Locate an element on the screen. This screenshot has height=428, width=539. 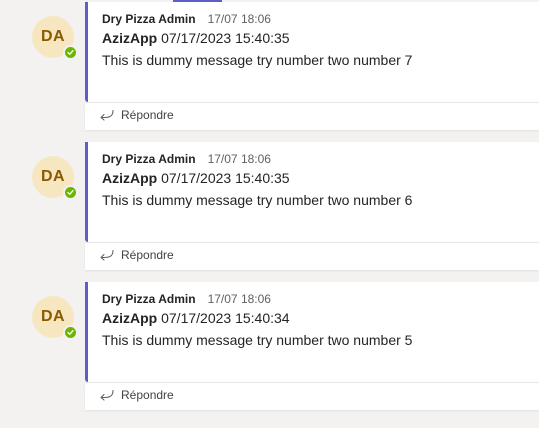
app-datetime: 07/17/2023 15:40:34 is located at coordinates (225, 318).